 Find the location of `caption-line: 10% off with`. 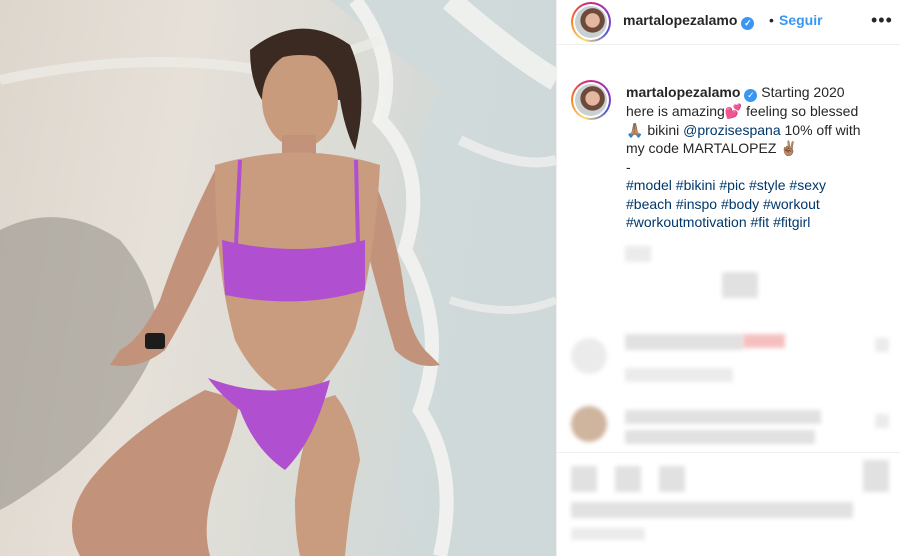

caption-line: 10% off with is located at coordinates (820, 129).